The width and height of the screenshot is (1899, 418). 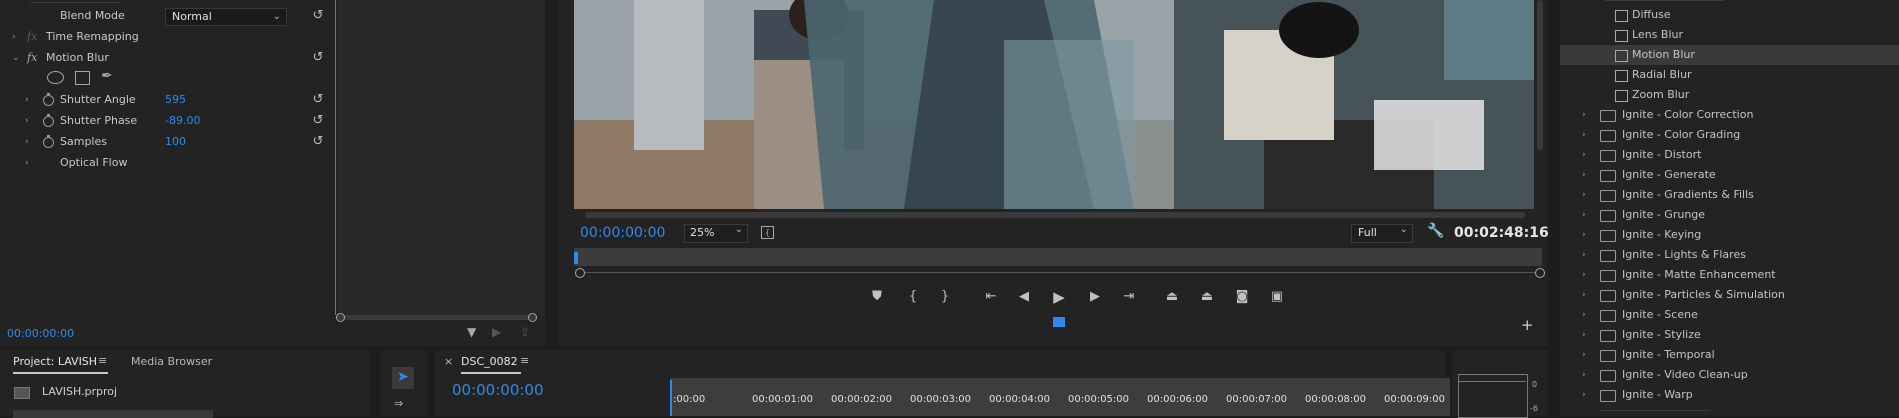 I want to click on time-remapping-row: › fx Time Remapping, so click(x=170, y=37).